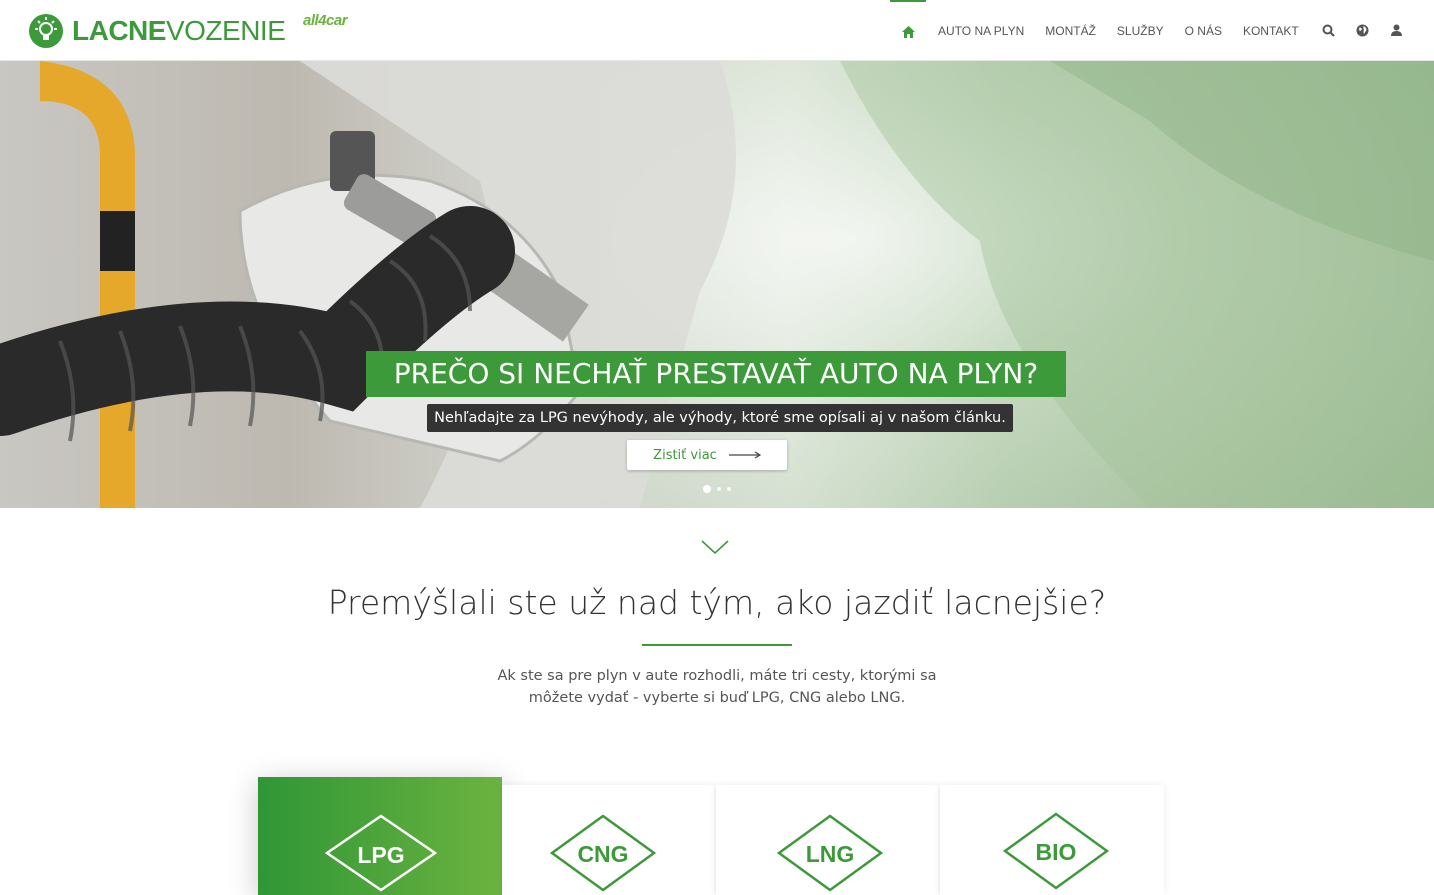 The width and height of the screenshot is (1434, 895). Describe the element at coordinates (46, 31) in the screenshot. I see `lightbulb-logo-icon` at that location.